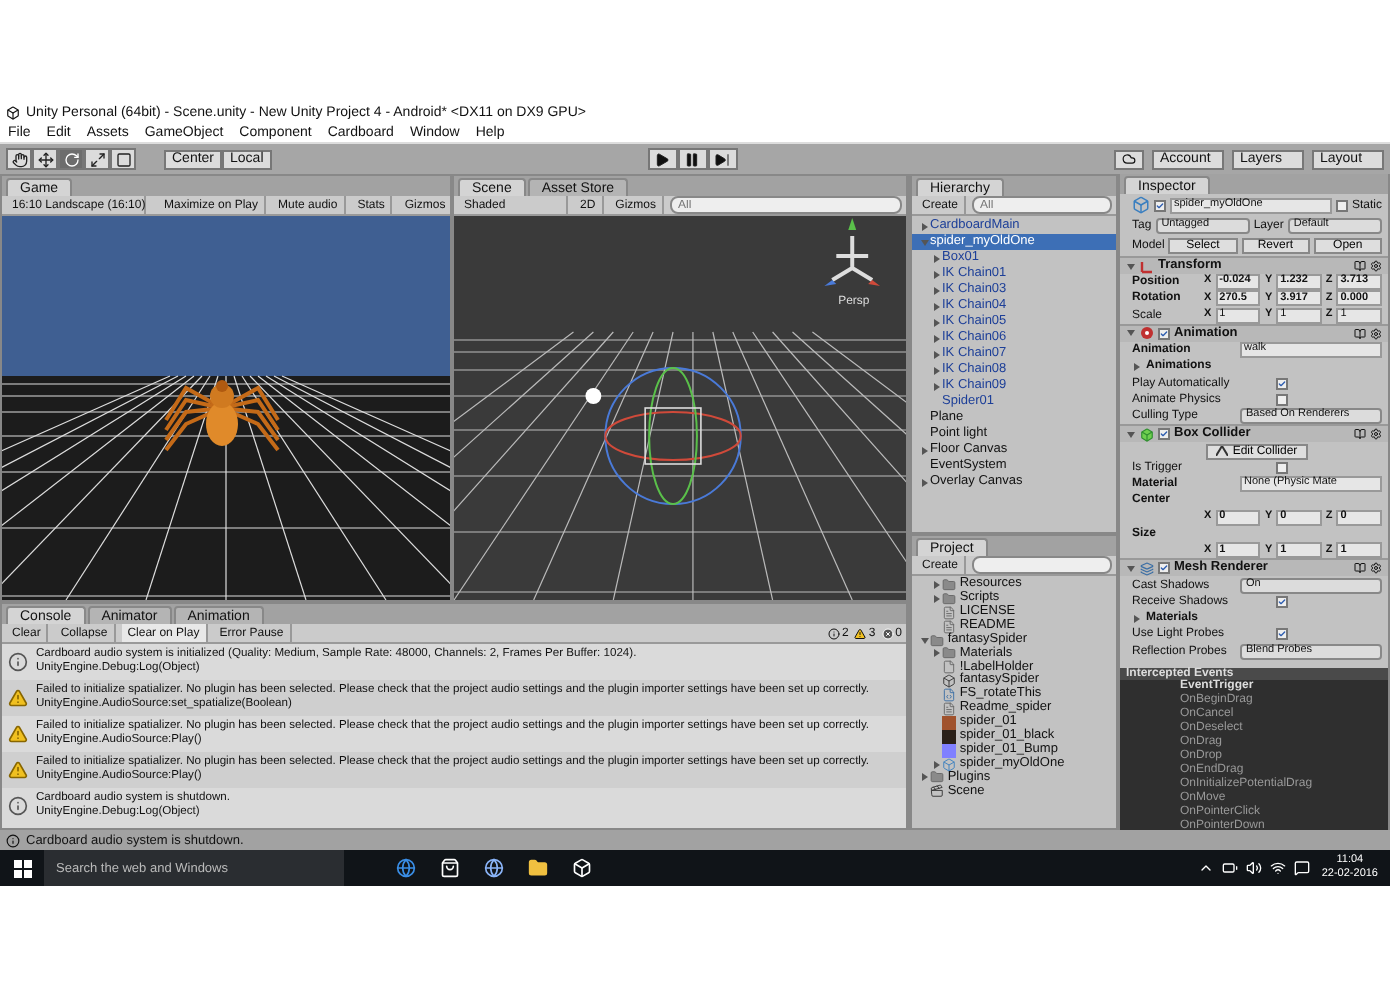 This screenshot has height=988, width=1390. I want to click on scene-icon, so click(937, 791).